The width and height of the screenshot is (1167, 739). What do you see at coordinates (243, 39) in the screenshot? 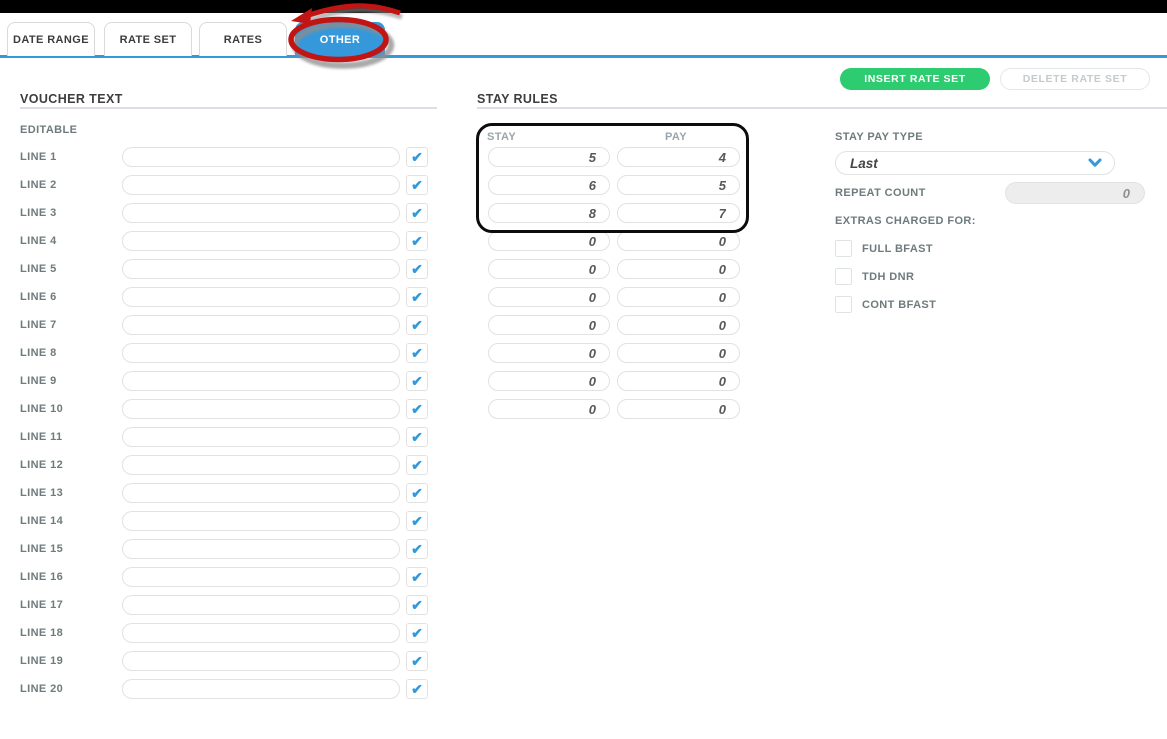
I see `tab-rates: RATES` at bounding box center [243, 39].